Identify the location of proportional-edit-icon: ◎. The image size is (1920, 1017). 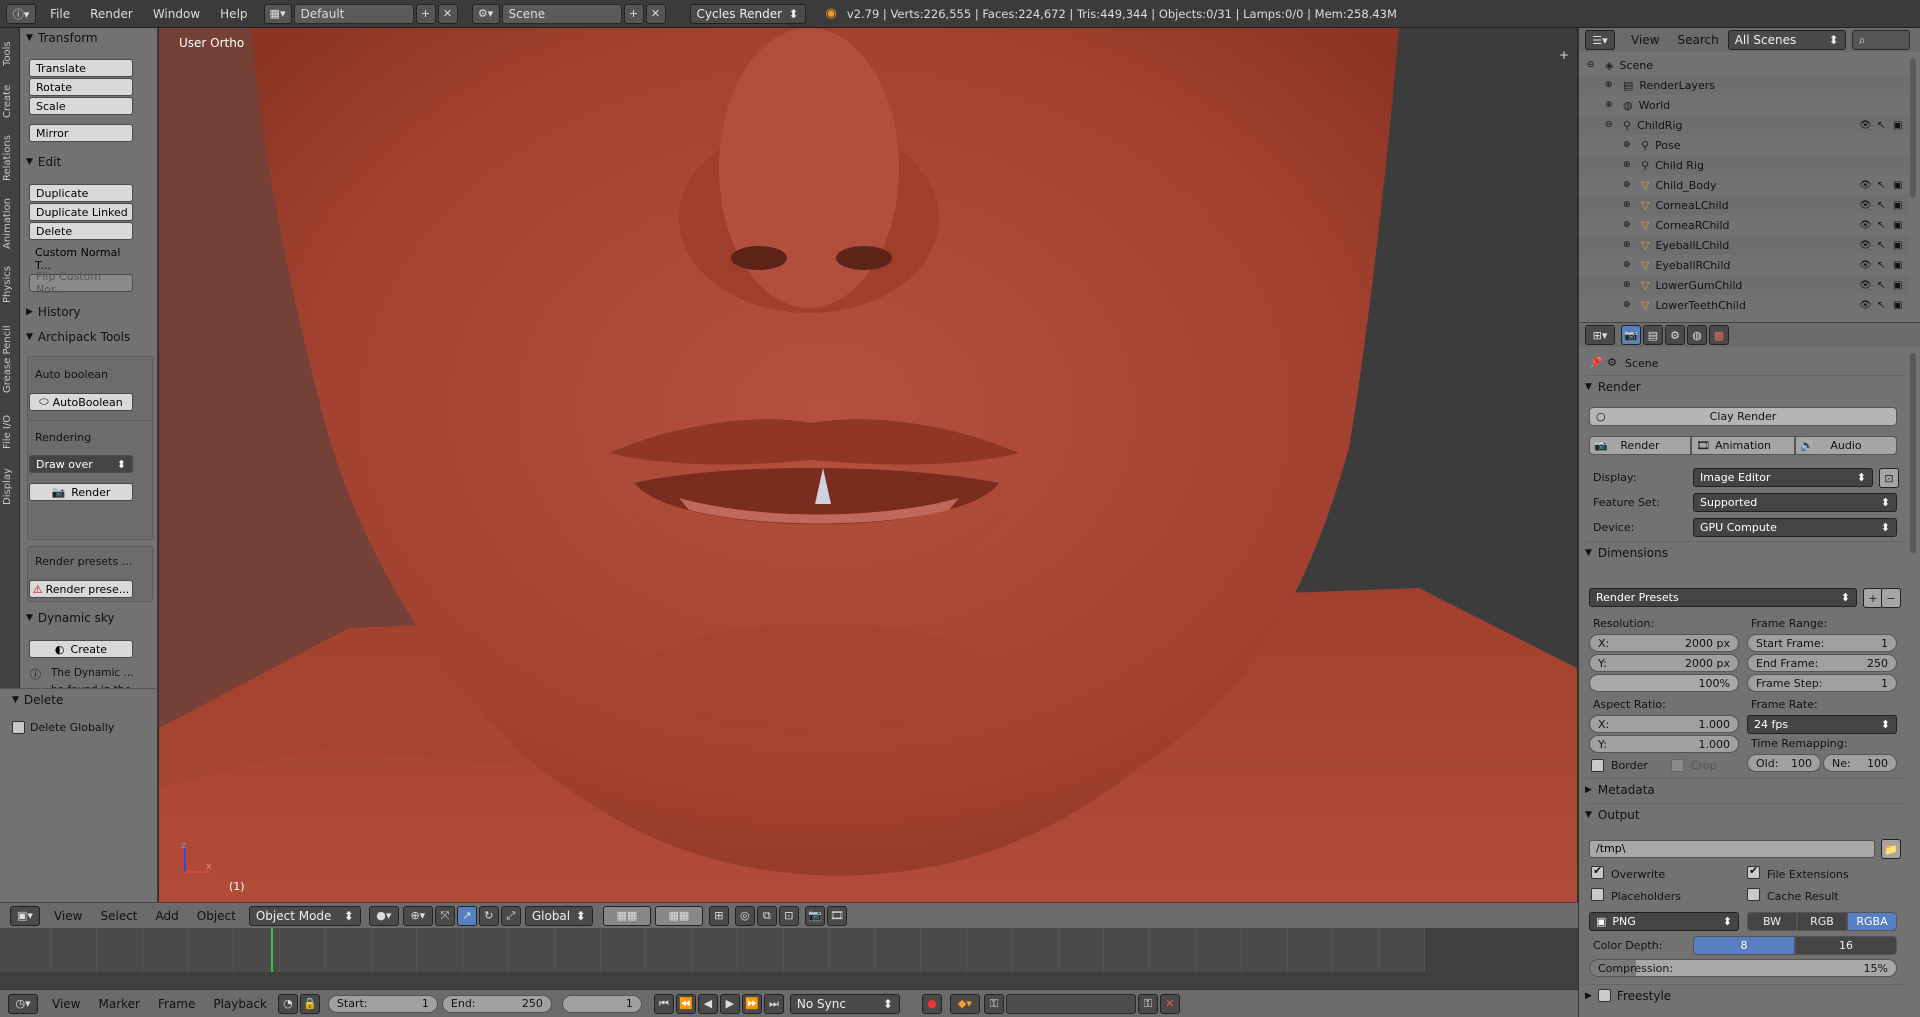
(744, 915).